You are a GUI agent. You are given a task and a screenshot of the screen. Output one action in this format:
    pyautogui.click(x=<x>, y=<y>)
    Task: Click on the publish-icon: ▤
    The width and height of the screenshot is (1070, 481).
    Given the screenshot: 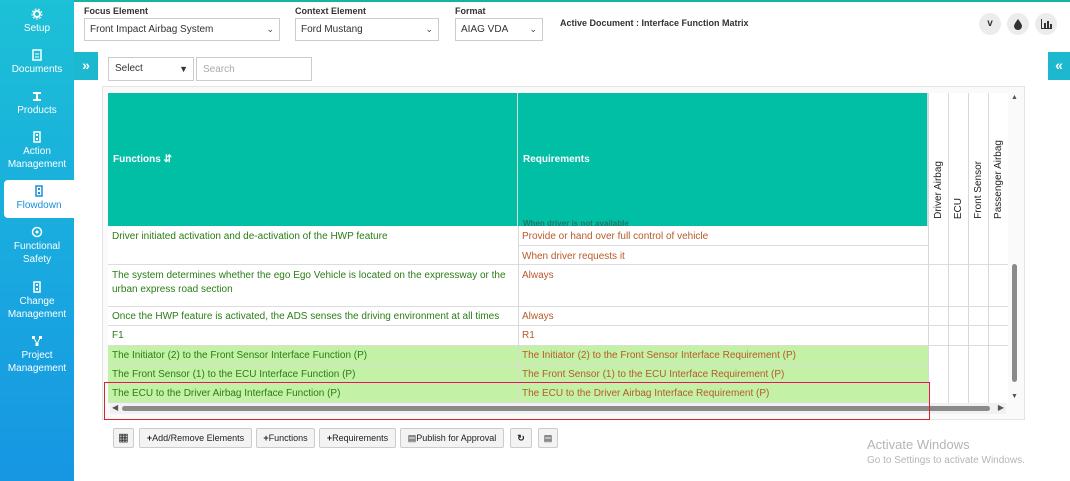 What is the action you would take?
    pyautogui.click(x=412, y=438)
    